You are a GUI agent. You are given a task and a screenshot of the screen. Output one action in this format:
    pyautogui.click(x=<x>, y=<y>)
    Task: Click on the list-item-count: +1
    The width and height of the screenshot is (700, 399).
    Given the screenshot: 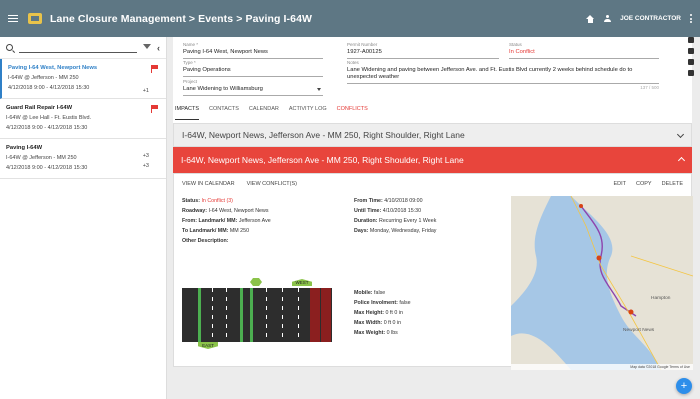 What is the action you would take?
    pyautogui.click(x=145, y=91)
    